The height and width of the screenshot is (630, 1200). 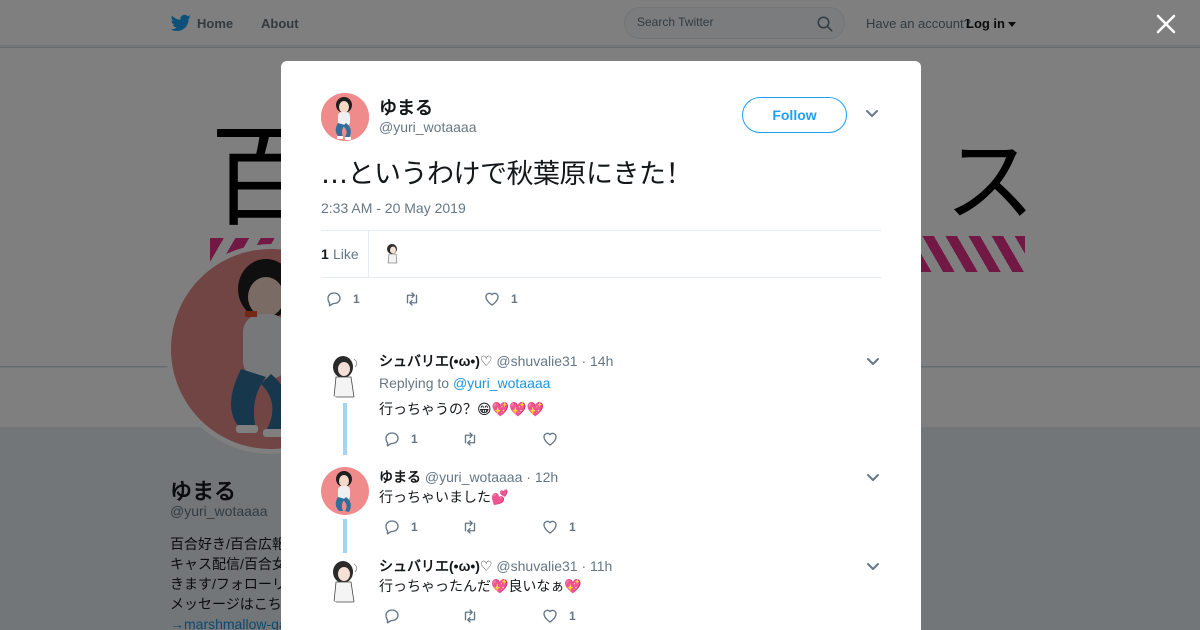 What do you see at coordinates (346, 254) in the screenshot?
I see `likes-label: Like` at bounding box center [346, 254].